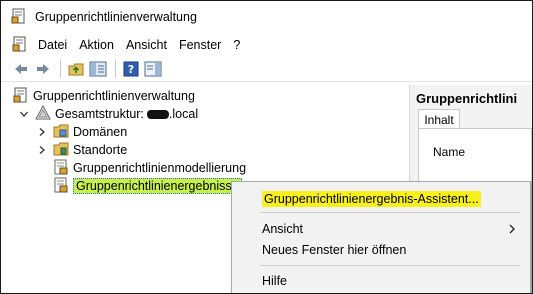  I want to click on tree-item-domaenen: Domänen, so click(82, 132).